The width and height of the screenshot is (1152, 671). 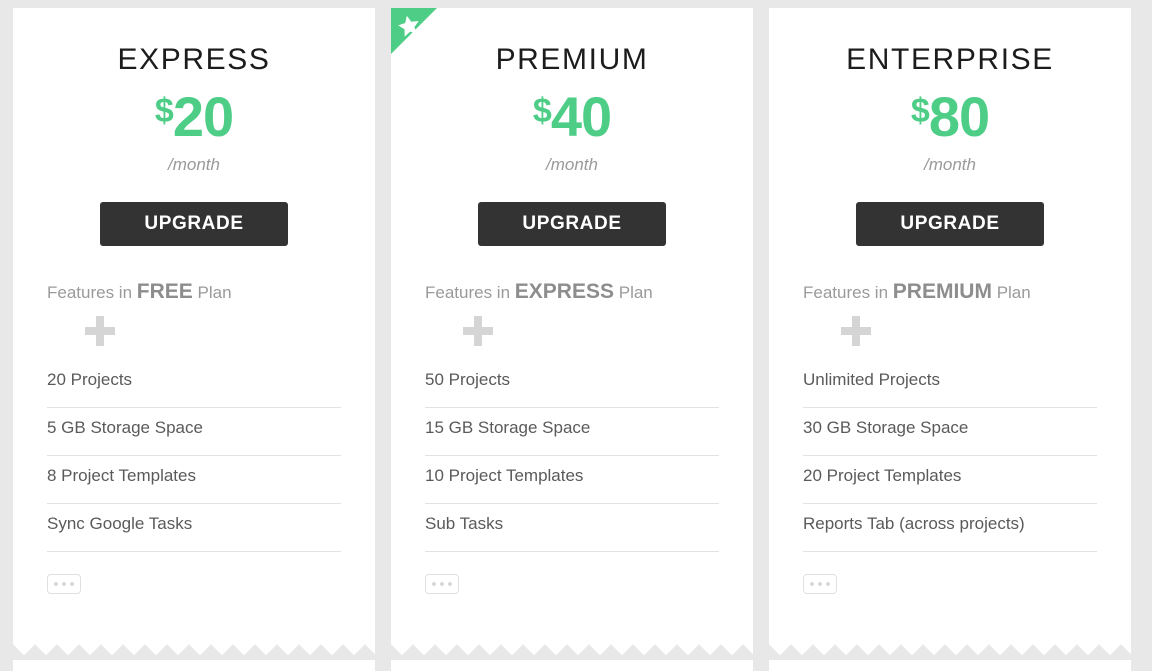 What do you see at coordinates (942, 291) in the screenshot?
I see `features-heading-plan: PREMIUM` at bounding box center [942, 291].